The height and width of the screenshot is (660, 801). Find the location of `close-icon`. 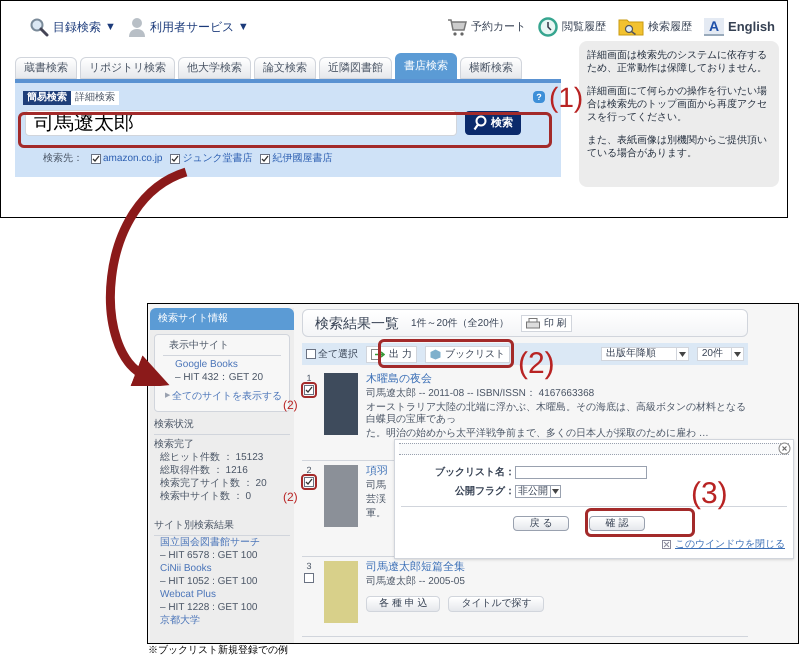

close-icon is located at coordinates (784, 448).